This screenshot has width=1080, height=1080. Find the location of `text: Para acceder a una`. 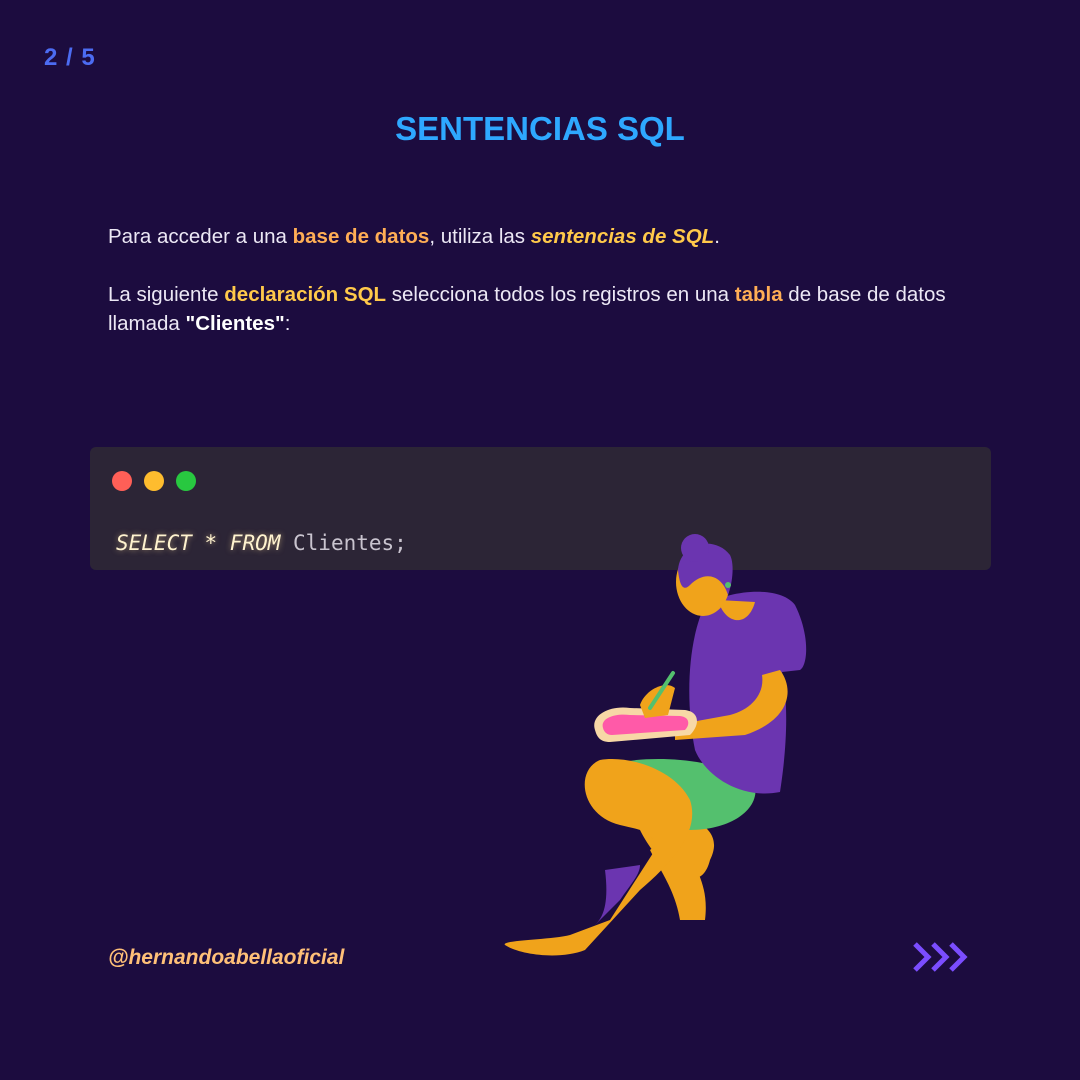

text: Para acceder a una is located at coordinates (200, 236).